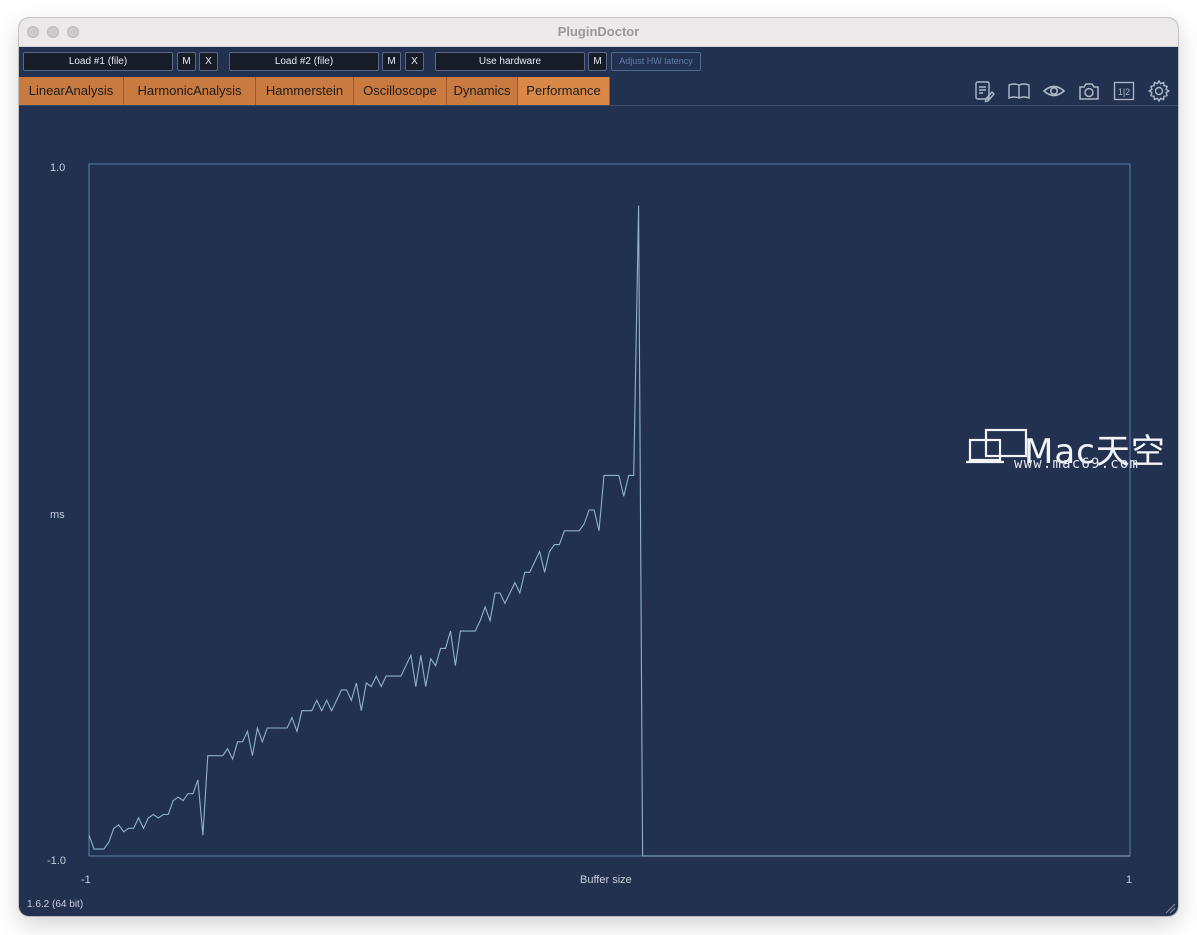  Describe the element at coordinates (86, 880) in the screenshot. I see `x-tick-min: -1` at that location.